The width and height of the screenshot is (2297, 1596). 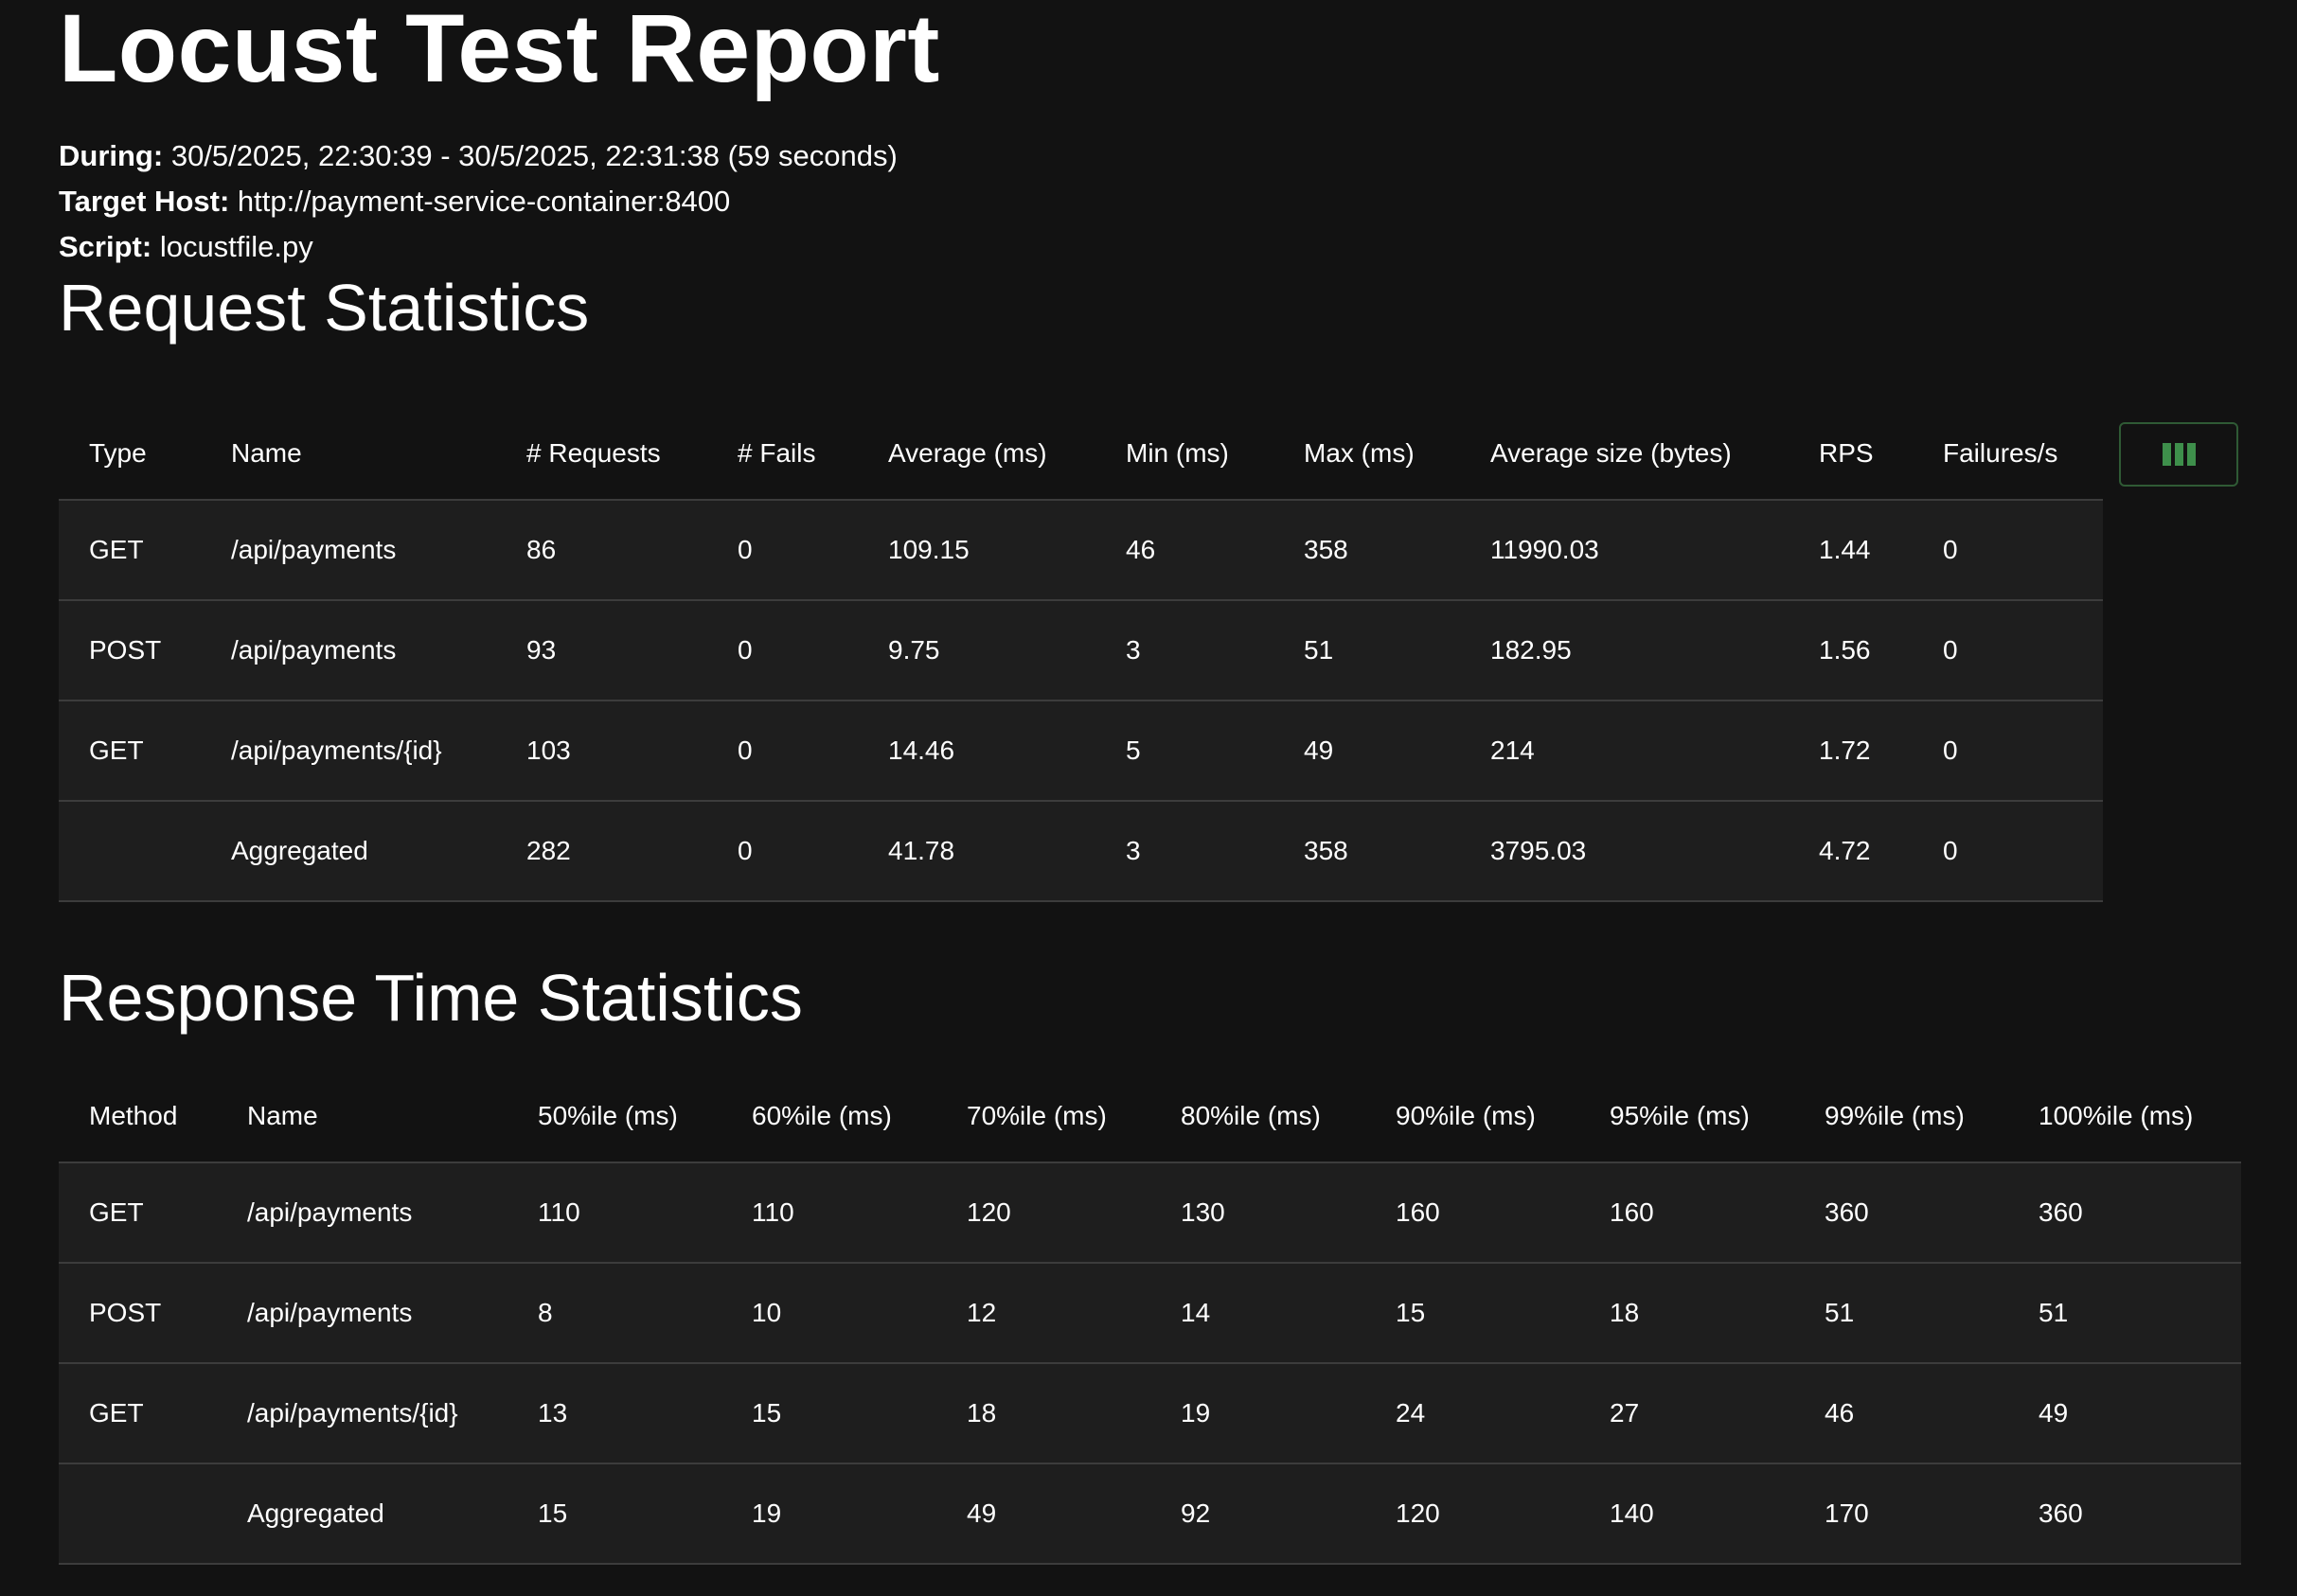 What do you see at coordinates (138, 1116) in the screenshot?
I see `response-time-statistics-column-header: Method` at bounding box center [138, 1116].